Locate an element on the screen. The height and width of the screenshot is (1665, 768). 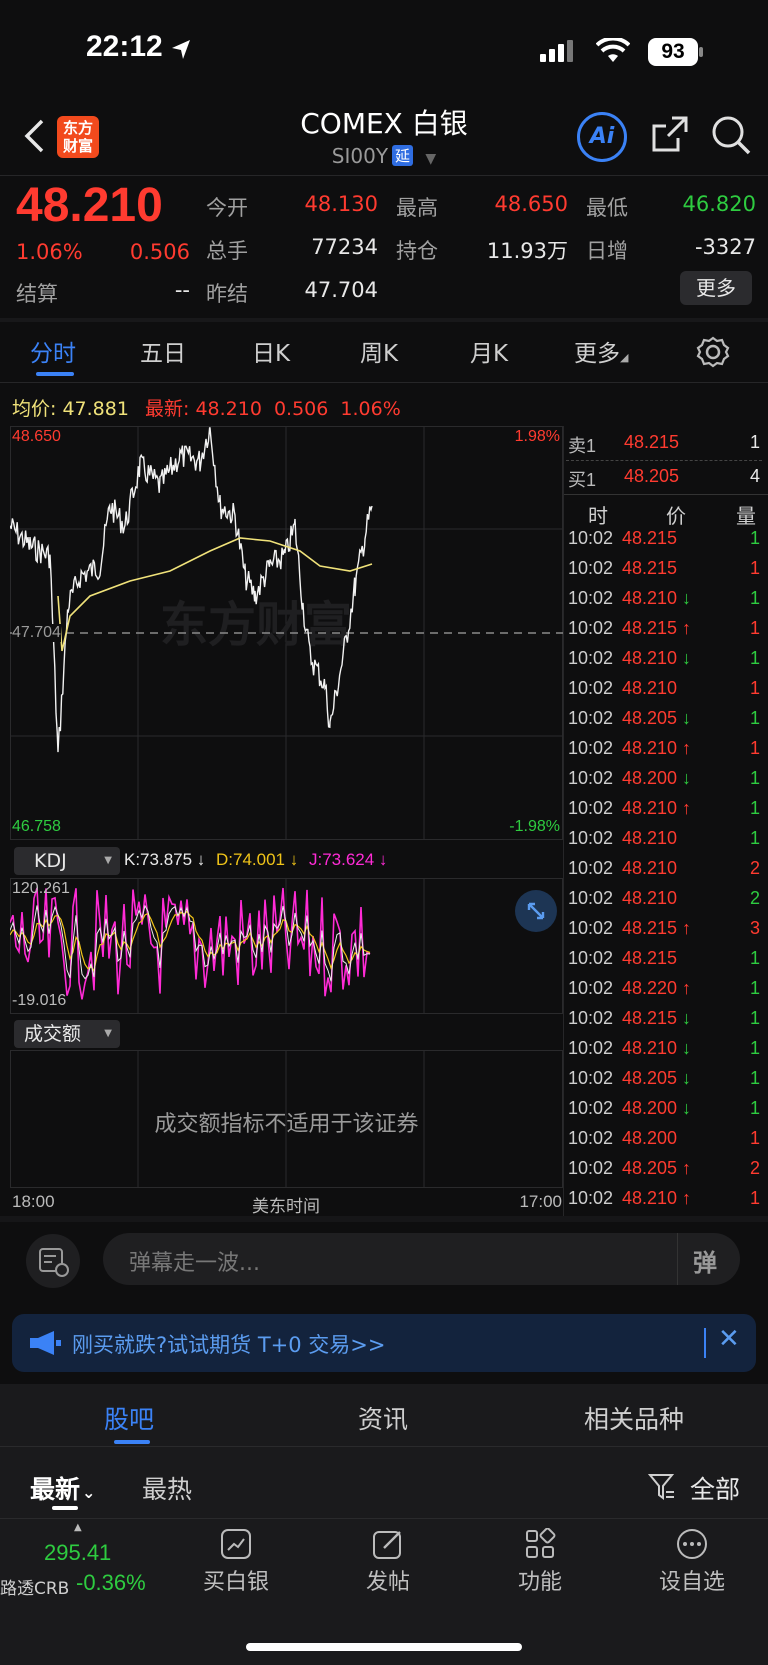
close-icon: ✕ is located at coordinates (729, 1339).